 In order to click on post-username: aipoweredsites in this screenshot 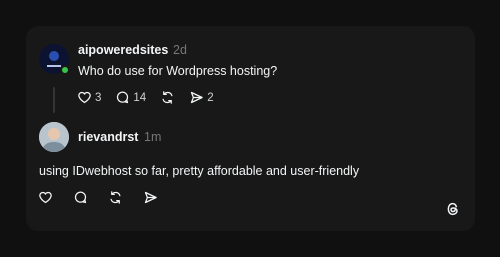, I will do `click(123, 50)`.